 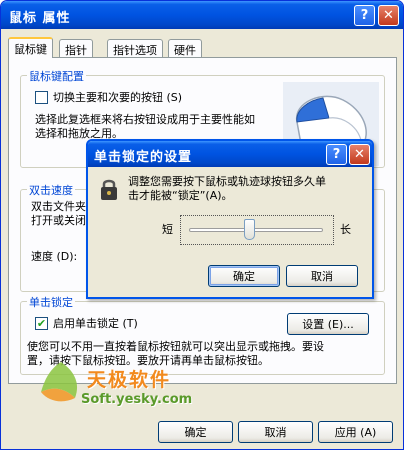 What do you see at coordinates (185, 48) in the screenshot?
I see `tab-hardware: 硬件` at bounding box center [185, 48].